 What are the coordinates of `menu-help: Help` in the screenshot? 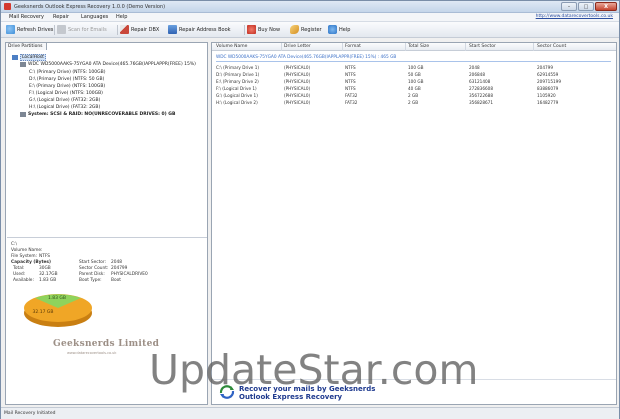 It's located at (121, 17).